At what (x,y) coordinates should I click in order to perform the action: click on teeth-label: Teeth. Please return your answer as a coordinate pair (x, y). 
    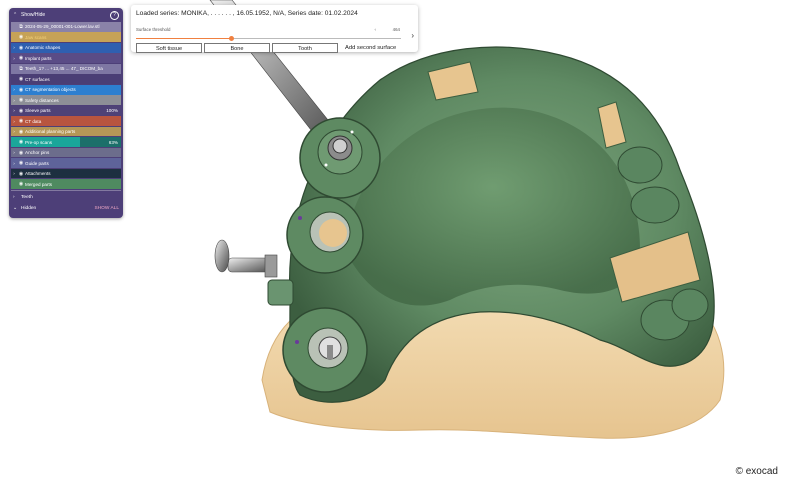
    Looking at the image, I should click on (27, 197).